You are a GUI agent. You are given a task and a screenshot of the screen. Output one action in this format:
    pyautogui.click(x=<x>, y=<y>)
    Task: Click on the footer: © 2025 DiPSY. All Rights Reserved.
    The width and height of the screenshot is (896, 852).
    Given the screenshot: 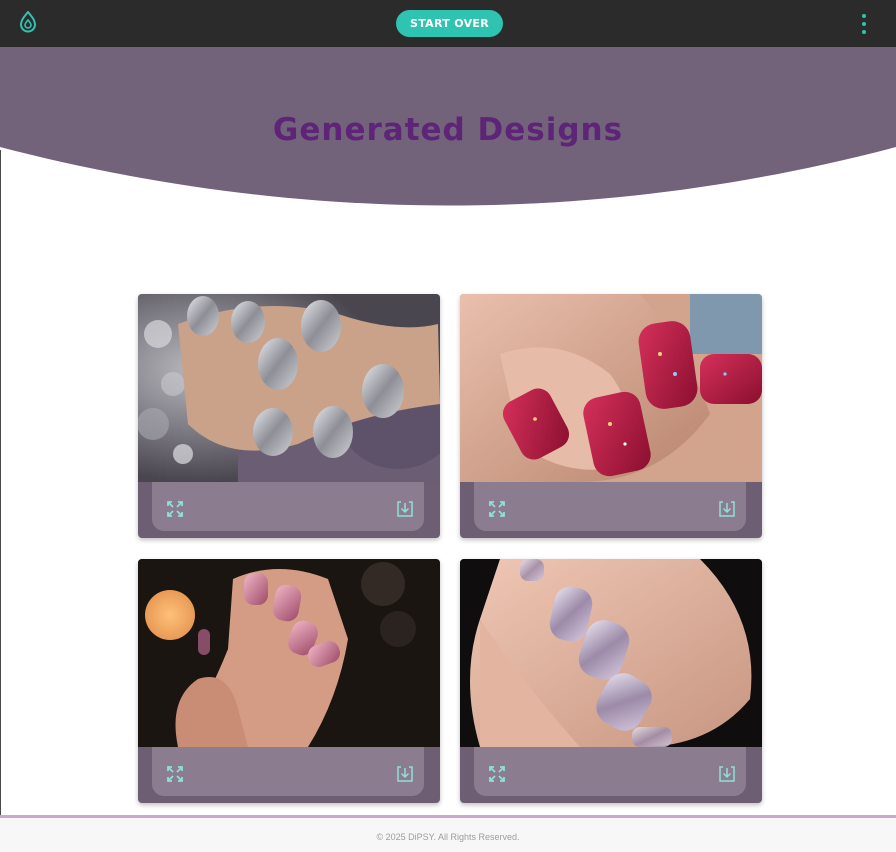 What is the action you would take?
    pyautogui.click(x=448, y=833)
    